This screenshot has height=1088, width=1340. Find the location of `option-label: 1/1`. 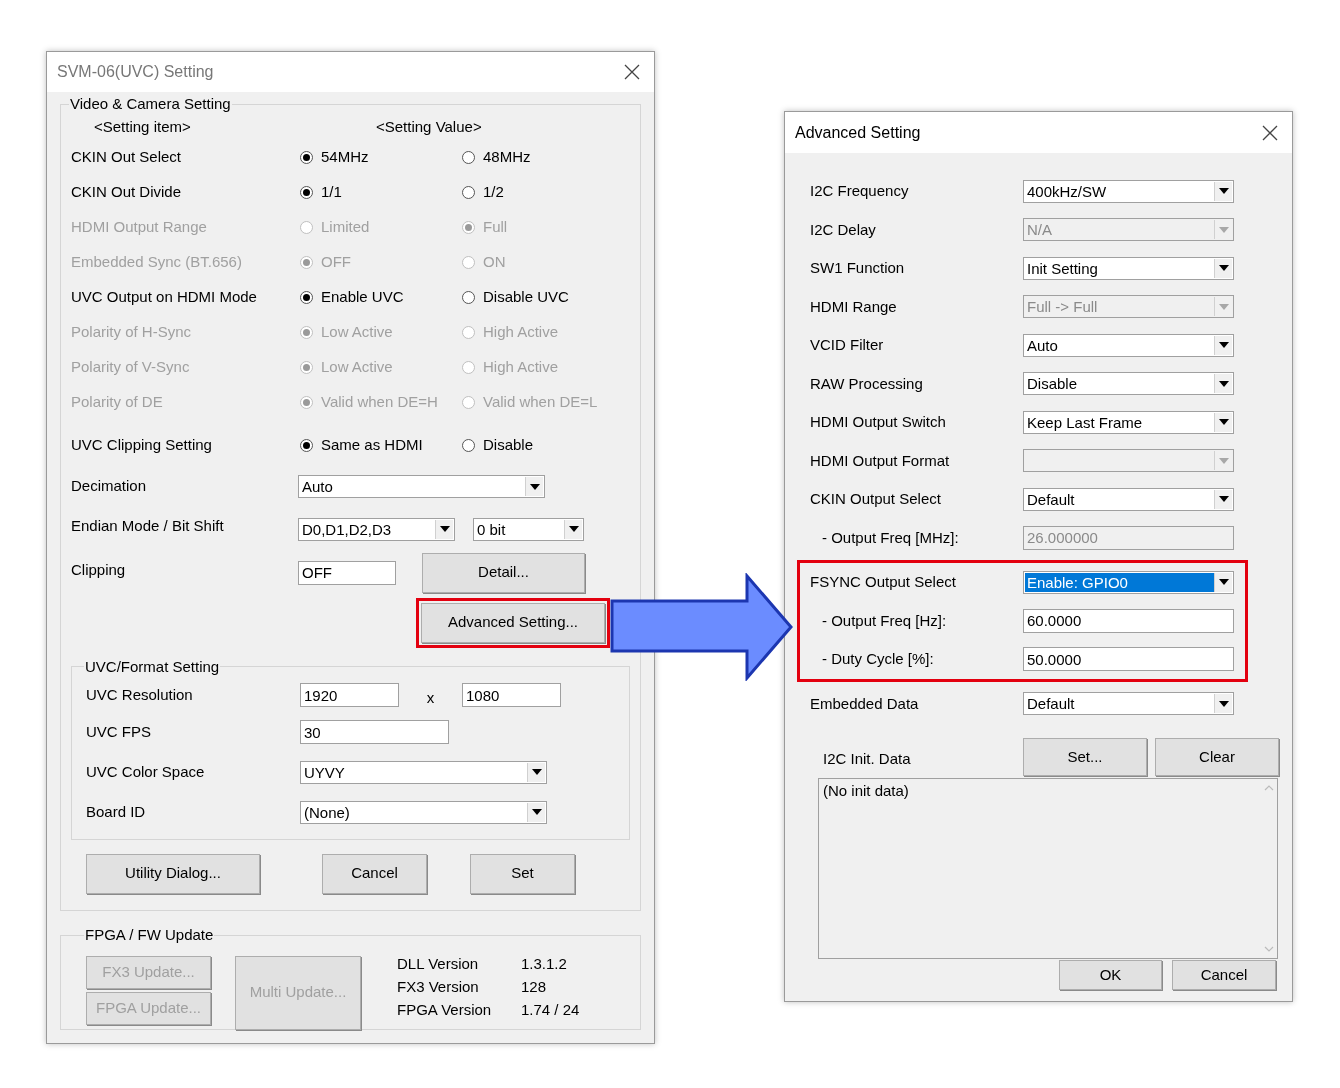

option-label: 1/1 is located at coordinates (331, 191).